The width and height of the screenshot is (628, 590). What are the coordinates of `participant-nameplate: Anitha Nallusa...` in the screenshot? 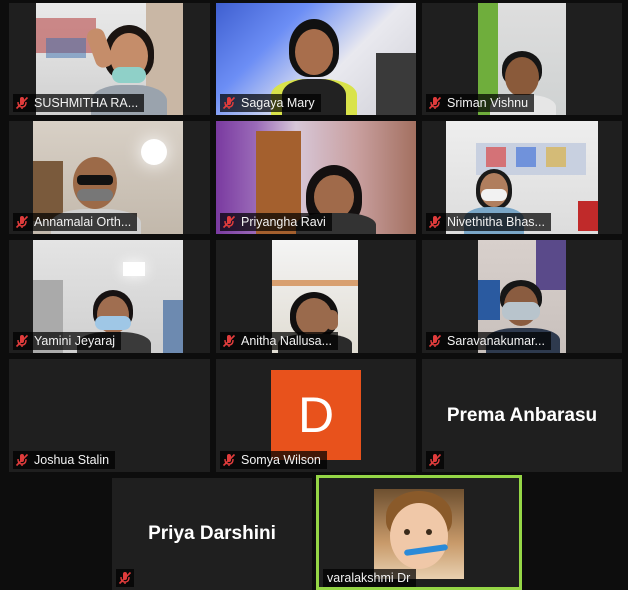 It's located at (279, 341).